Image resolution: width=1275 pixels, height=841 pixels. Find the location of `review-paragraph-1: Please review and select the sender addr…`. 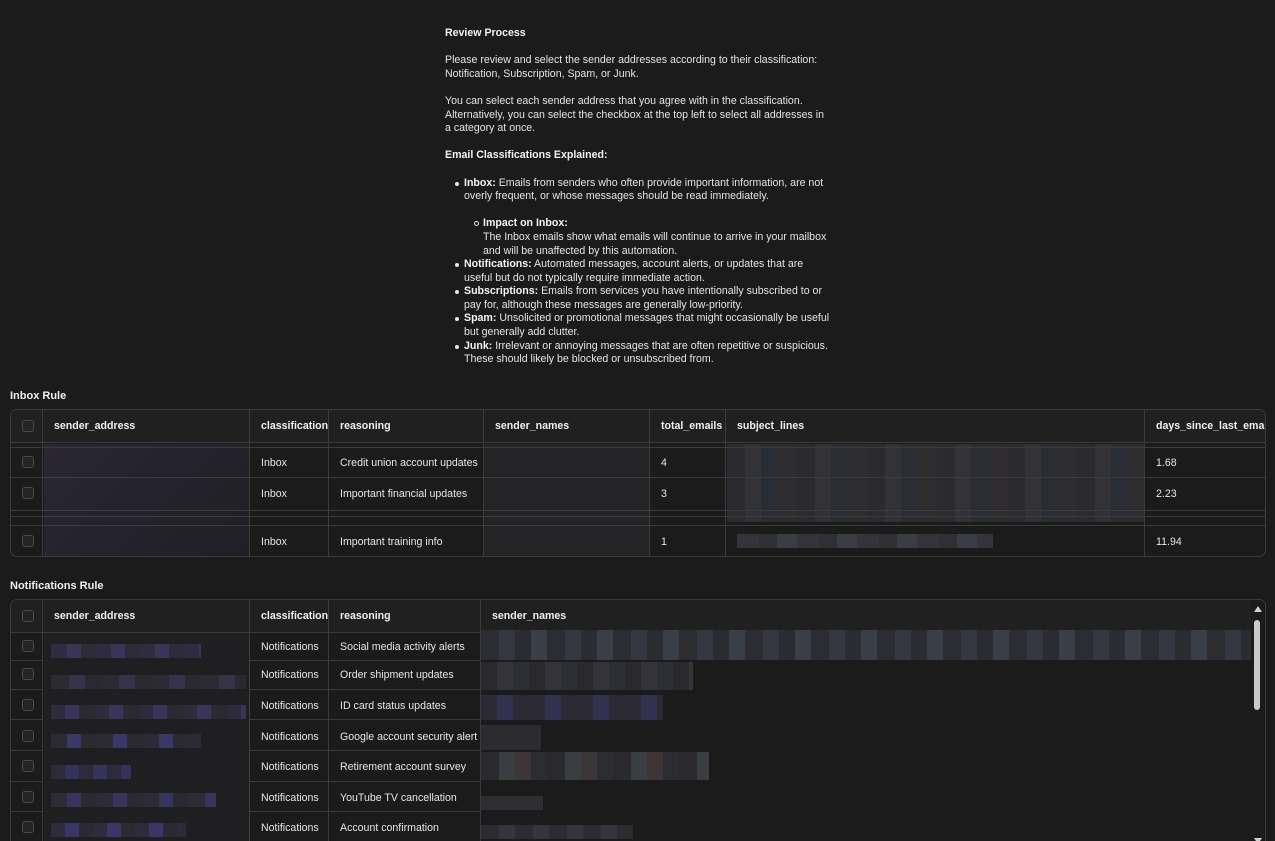

review-paragraph-1: Please review and select the sender addr… is located at coordinates (631, 67).